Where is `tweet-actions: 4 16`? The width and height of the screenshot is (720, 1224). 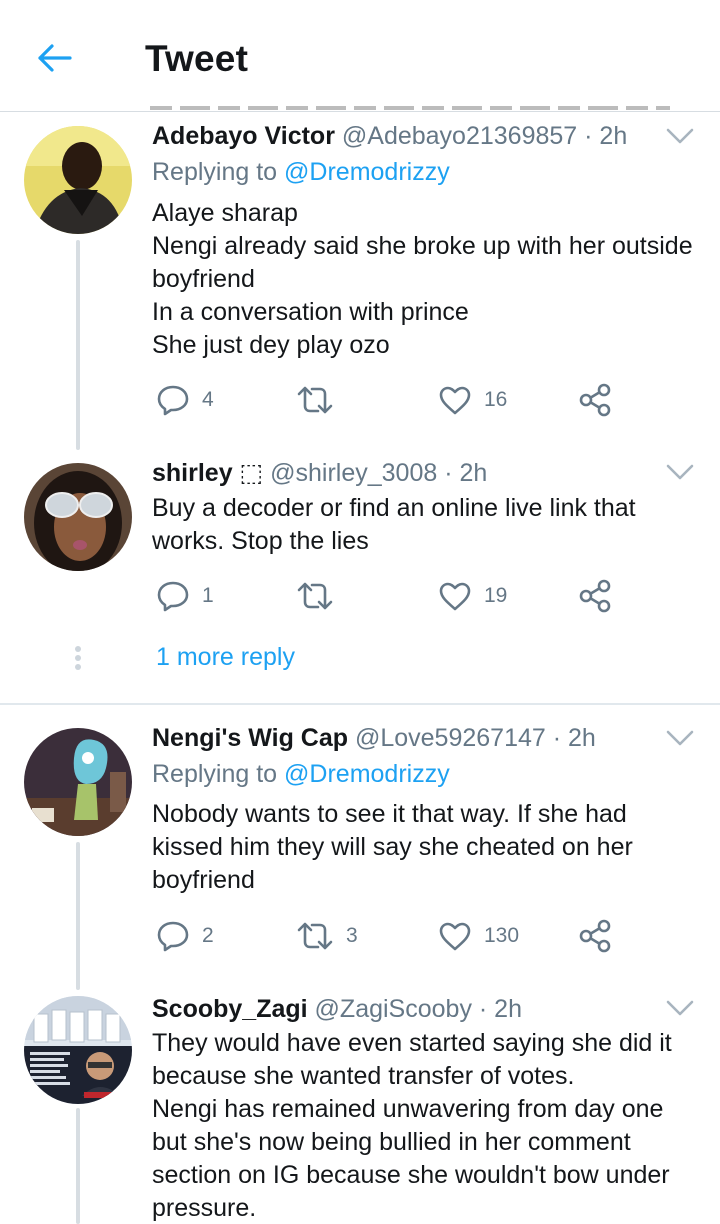 tweet-actions: 4 16 is located at coordinates (392, 400).